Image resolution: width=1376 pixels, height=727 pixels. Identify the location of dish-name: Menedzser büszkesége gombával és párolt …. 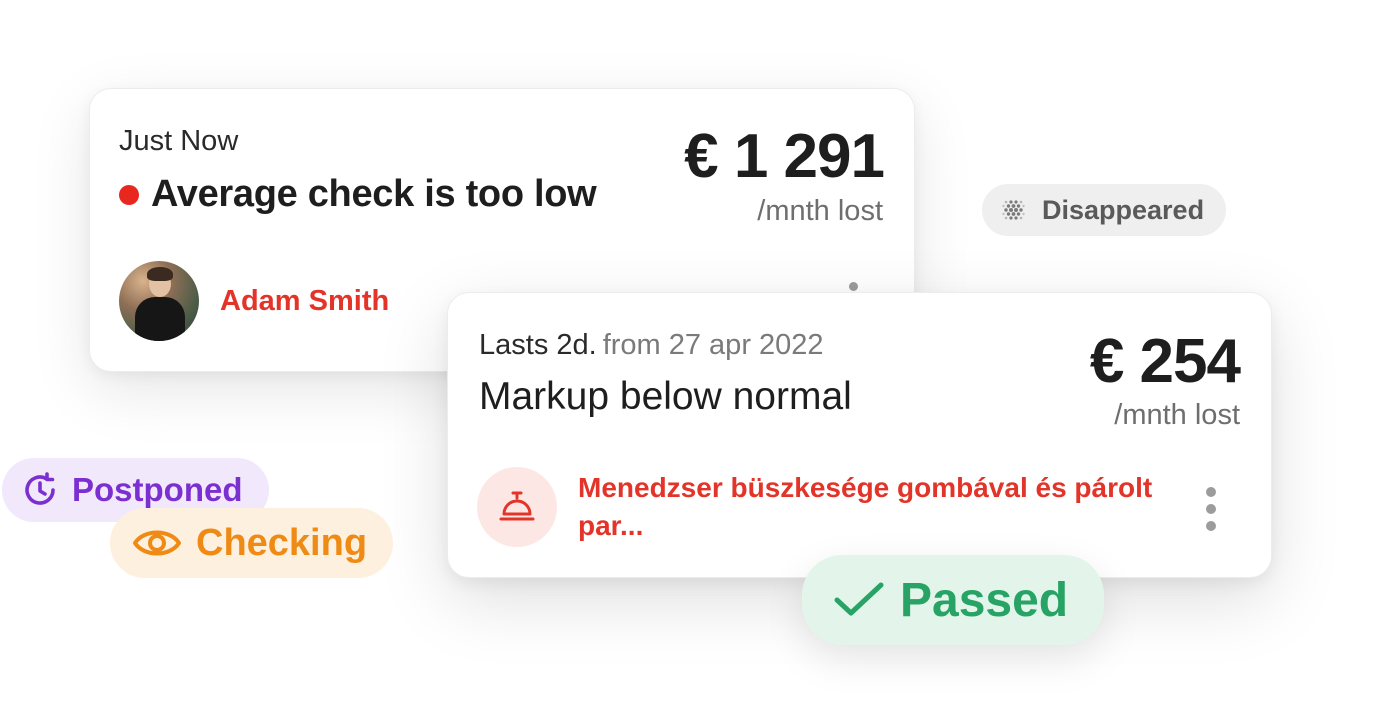
(868, 507).